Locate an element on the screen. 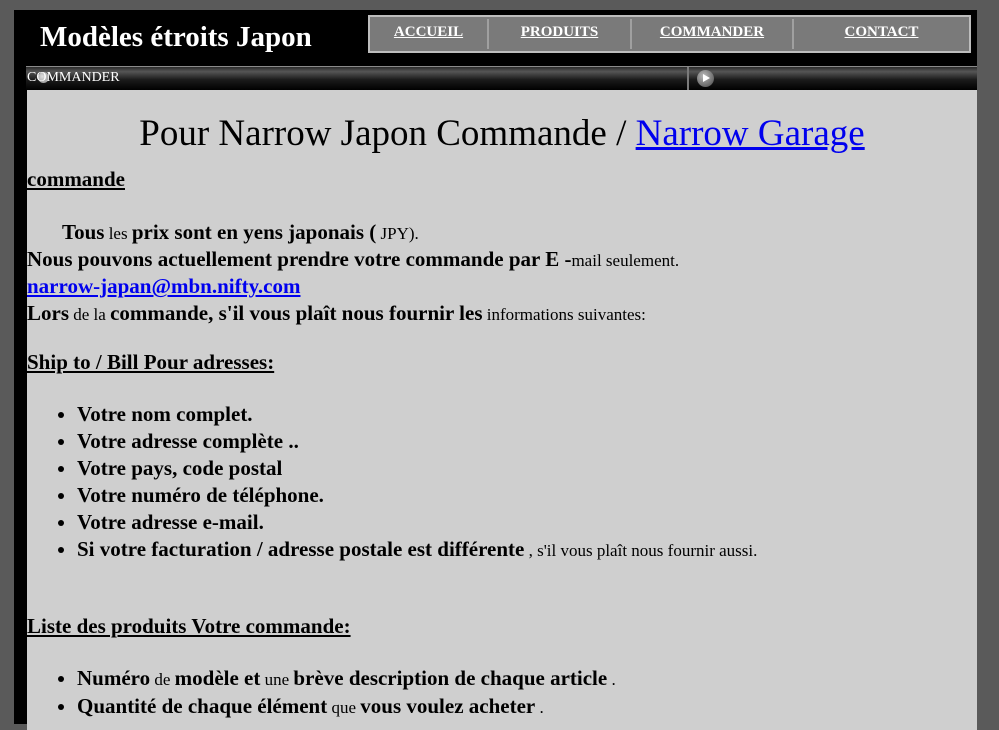 The height and width of the screenshot is (730, 999). list-item: Votre numéro de téléphone. is located at coordinates (417, 495).